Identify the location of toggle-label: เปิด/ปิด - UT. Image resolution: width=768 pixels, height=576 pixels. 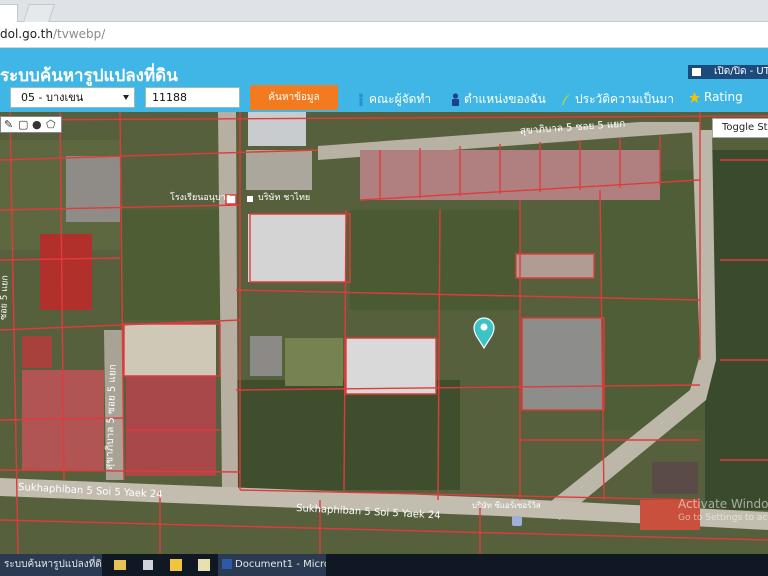
(741, 71).